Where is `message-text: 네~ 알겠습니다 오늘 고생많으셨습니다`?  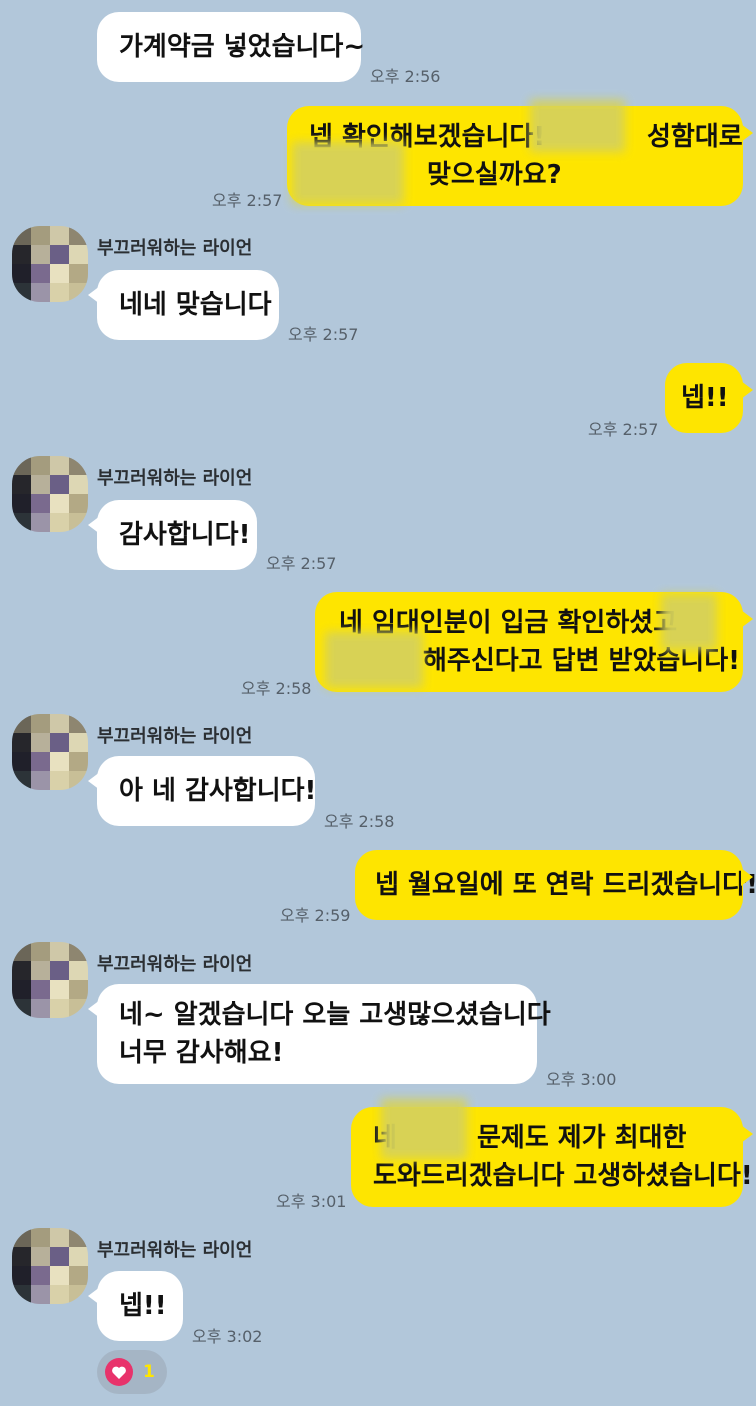
message-text: 네~ 알겠습니다 오늘 고생많으셨습니다 is located at coordinates (335, 1015).